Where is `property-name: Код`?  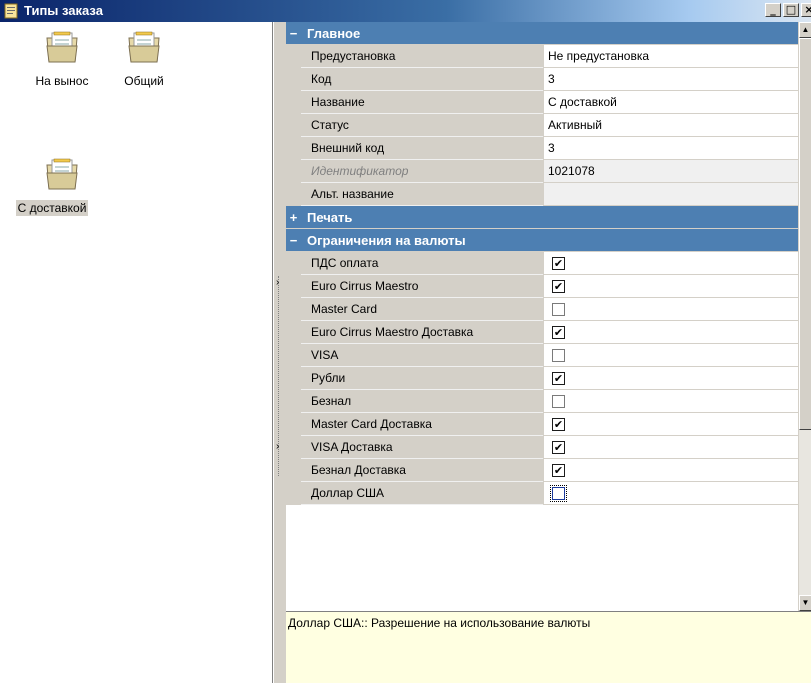
property-name: Код is located at coordinates (422, 79).